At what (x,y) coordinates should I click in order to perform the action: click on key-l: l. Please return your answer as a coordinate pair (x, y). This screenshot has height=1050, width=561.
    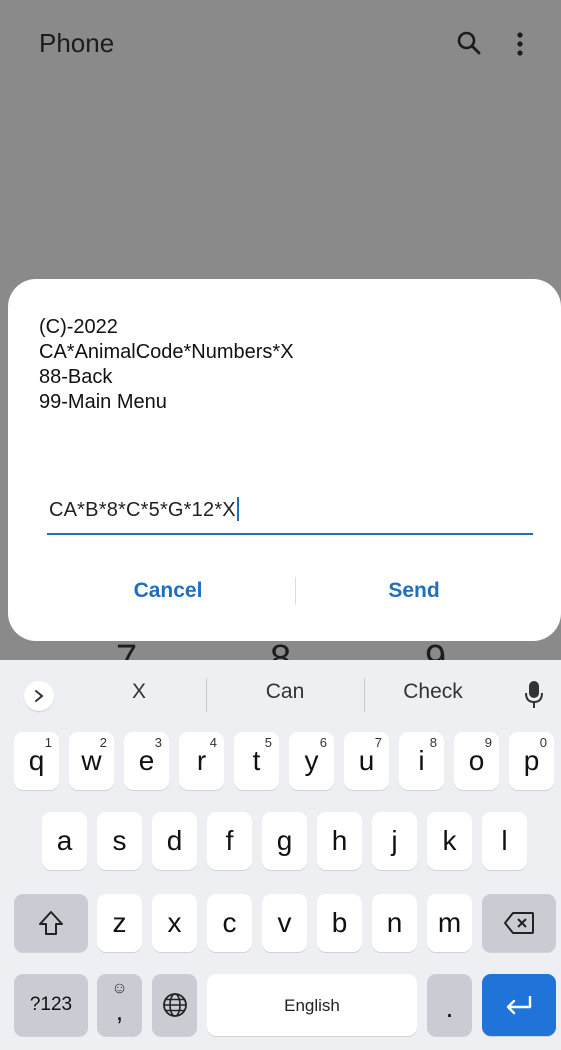
    Looking at the image, I should click on (504, 841).